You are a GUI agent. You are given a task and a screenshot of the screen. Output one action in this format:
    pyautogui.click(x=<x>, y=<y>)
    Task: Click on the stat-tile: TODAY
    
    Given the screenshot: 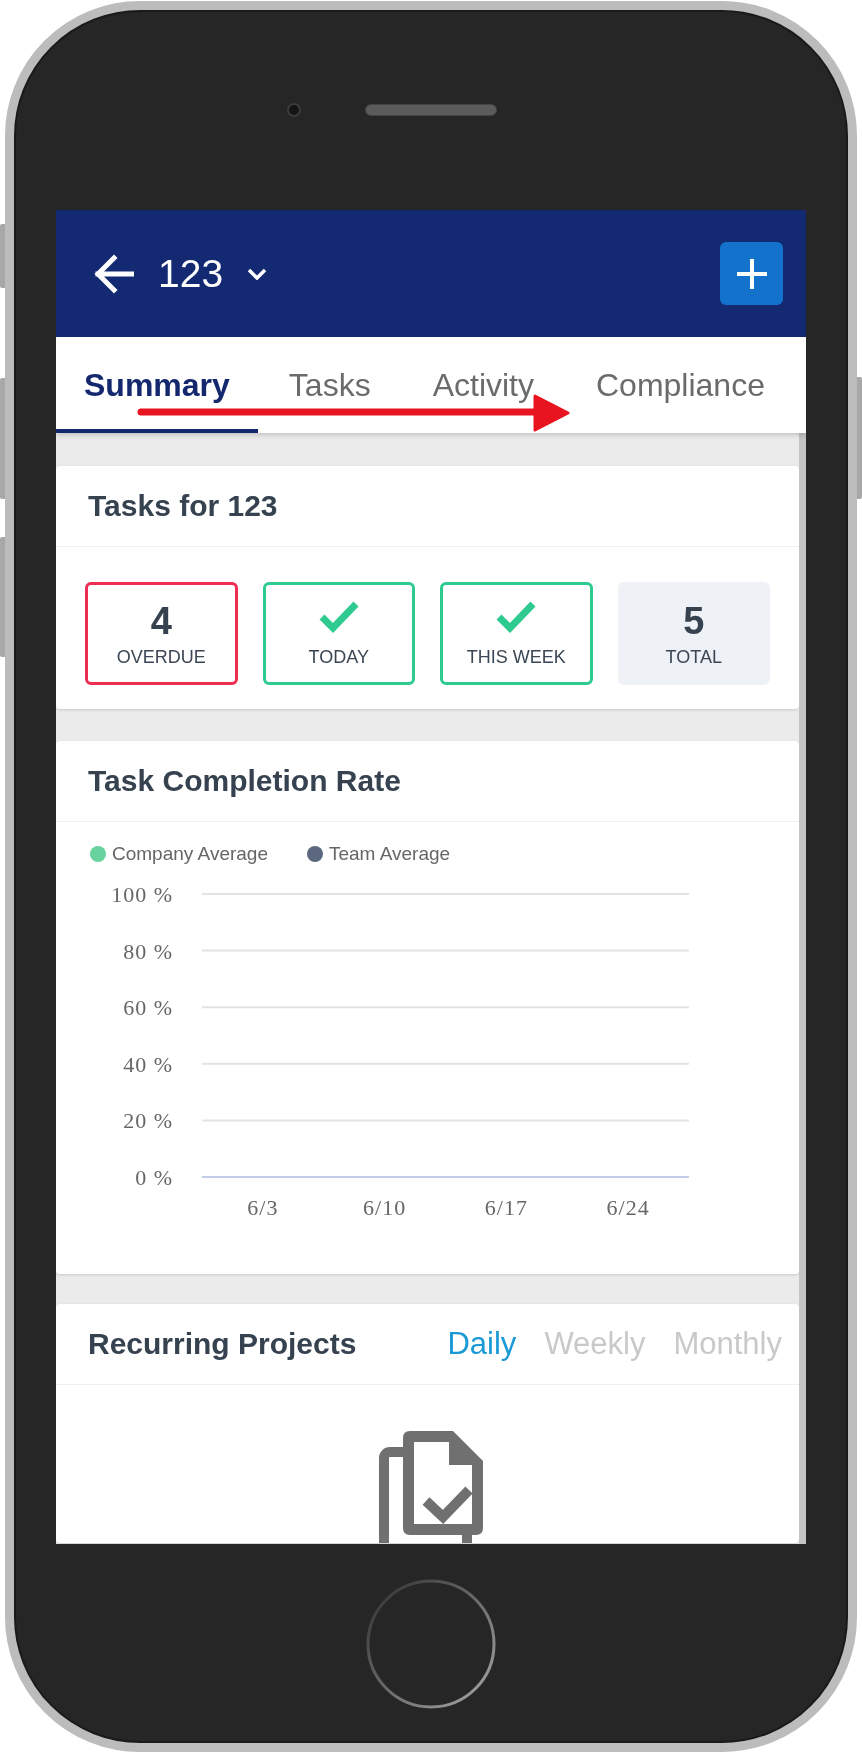 What is the action you would take?
    pyautogui.click(x=338, y=633)
    